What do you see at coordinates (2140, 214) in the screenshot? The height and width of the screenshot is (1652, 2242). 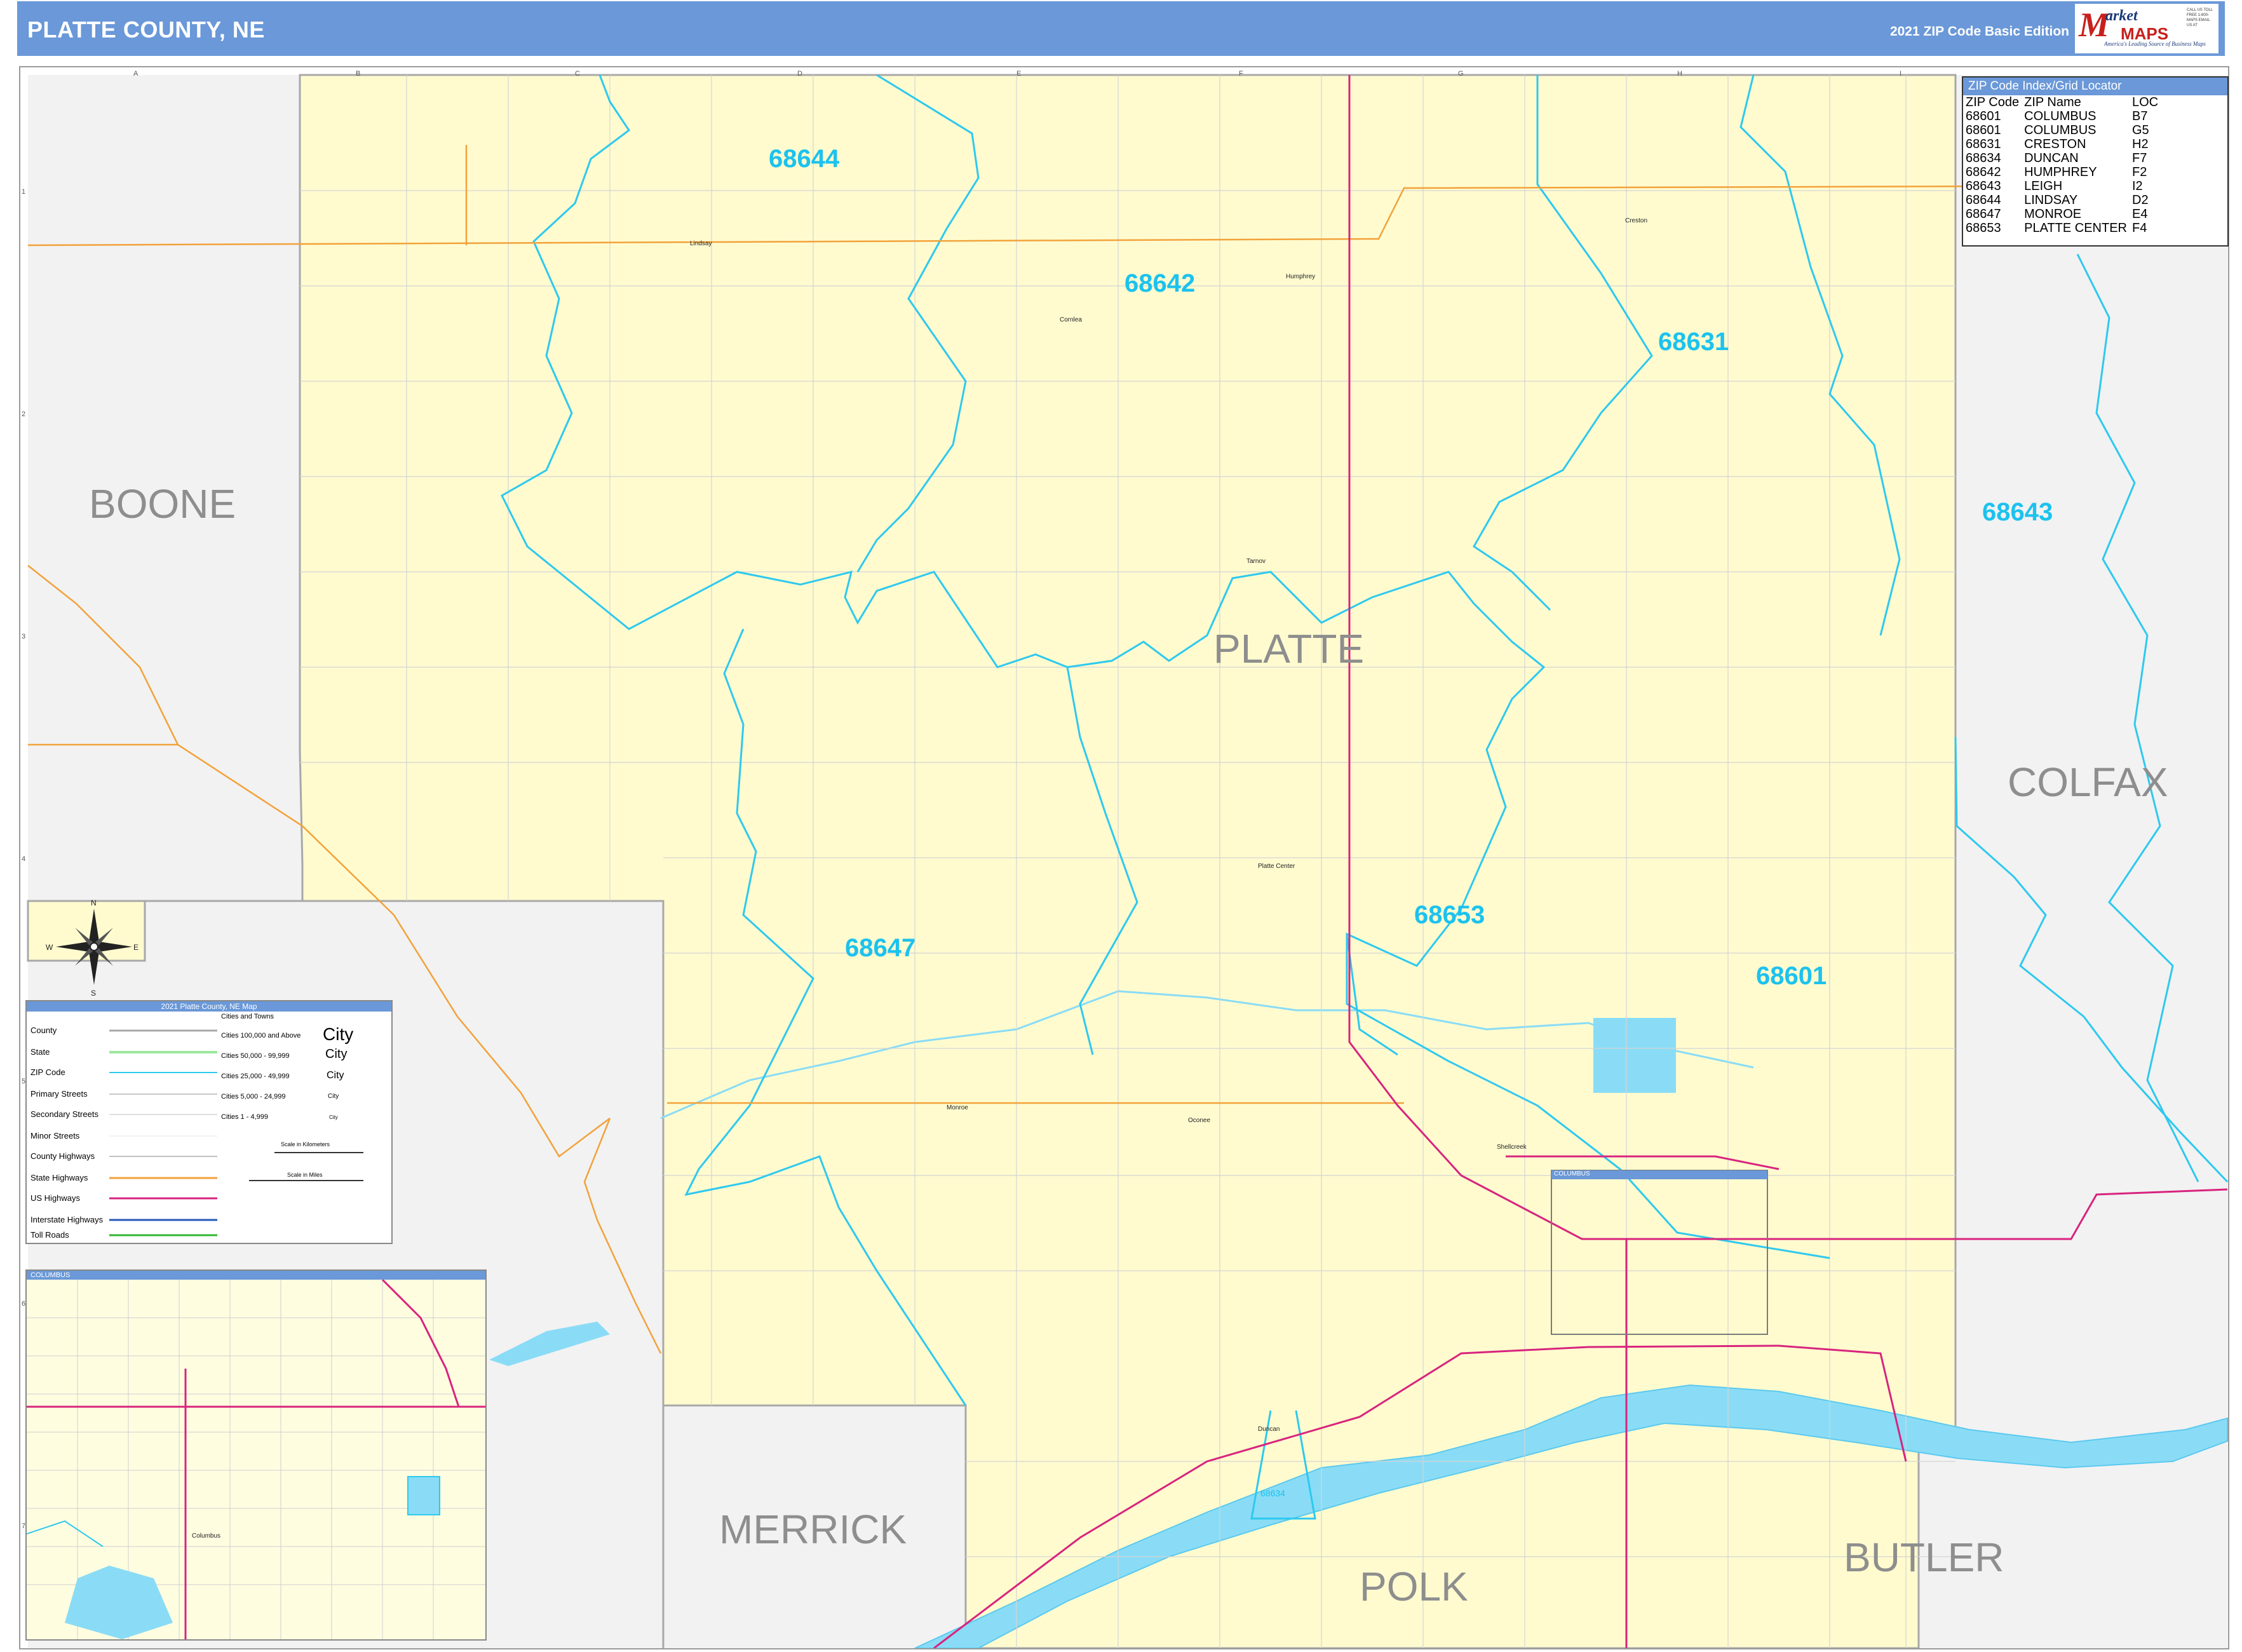 I see `zip-loc-cell: E4` at bounding box center [2140, 214].